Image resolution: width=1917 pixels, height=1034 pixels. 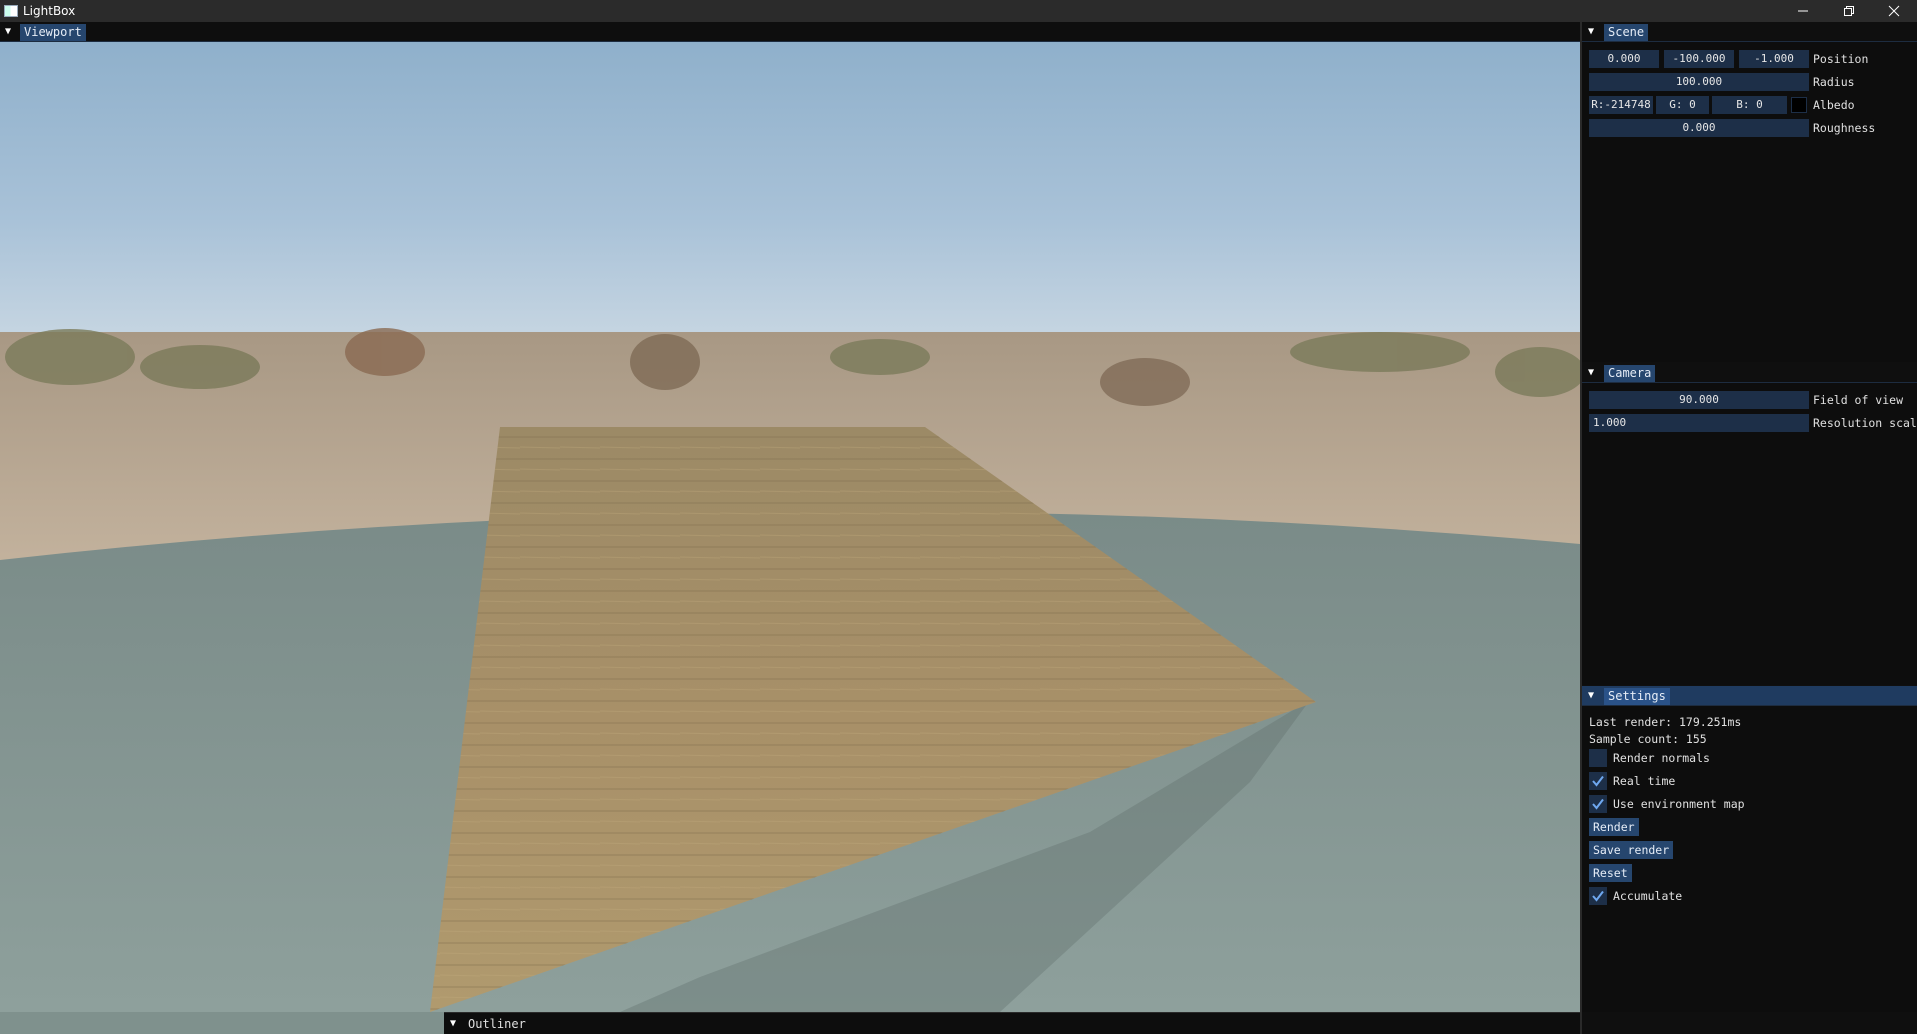 I want to click on close-button, so click(x=1894, y=11).